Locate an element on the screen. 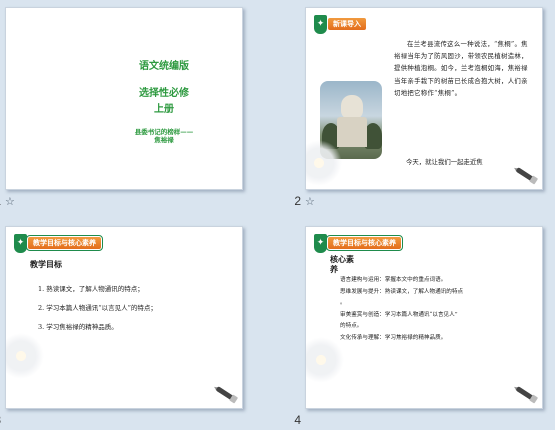  list-item: 3. 学习焦裕禄的精神品质。 is located at coordinates (78, 327).